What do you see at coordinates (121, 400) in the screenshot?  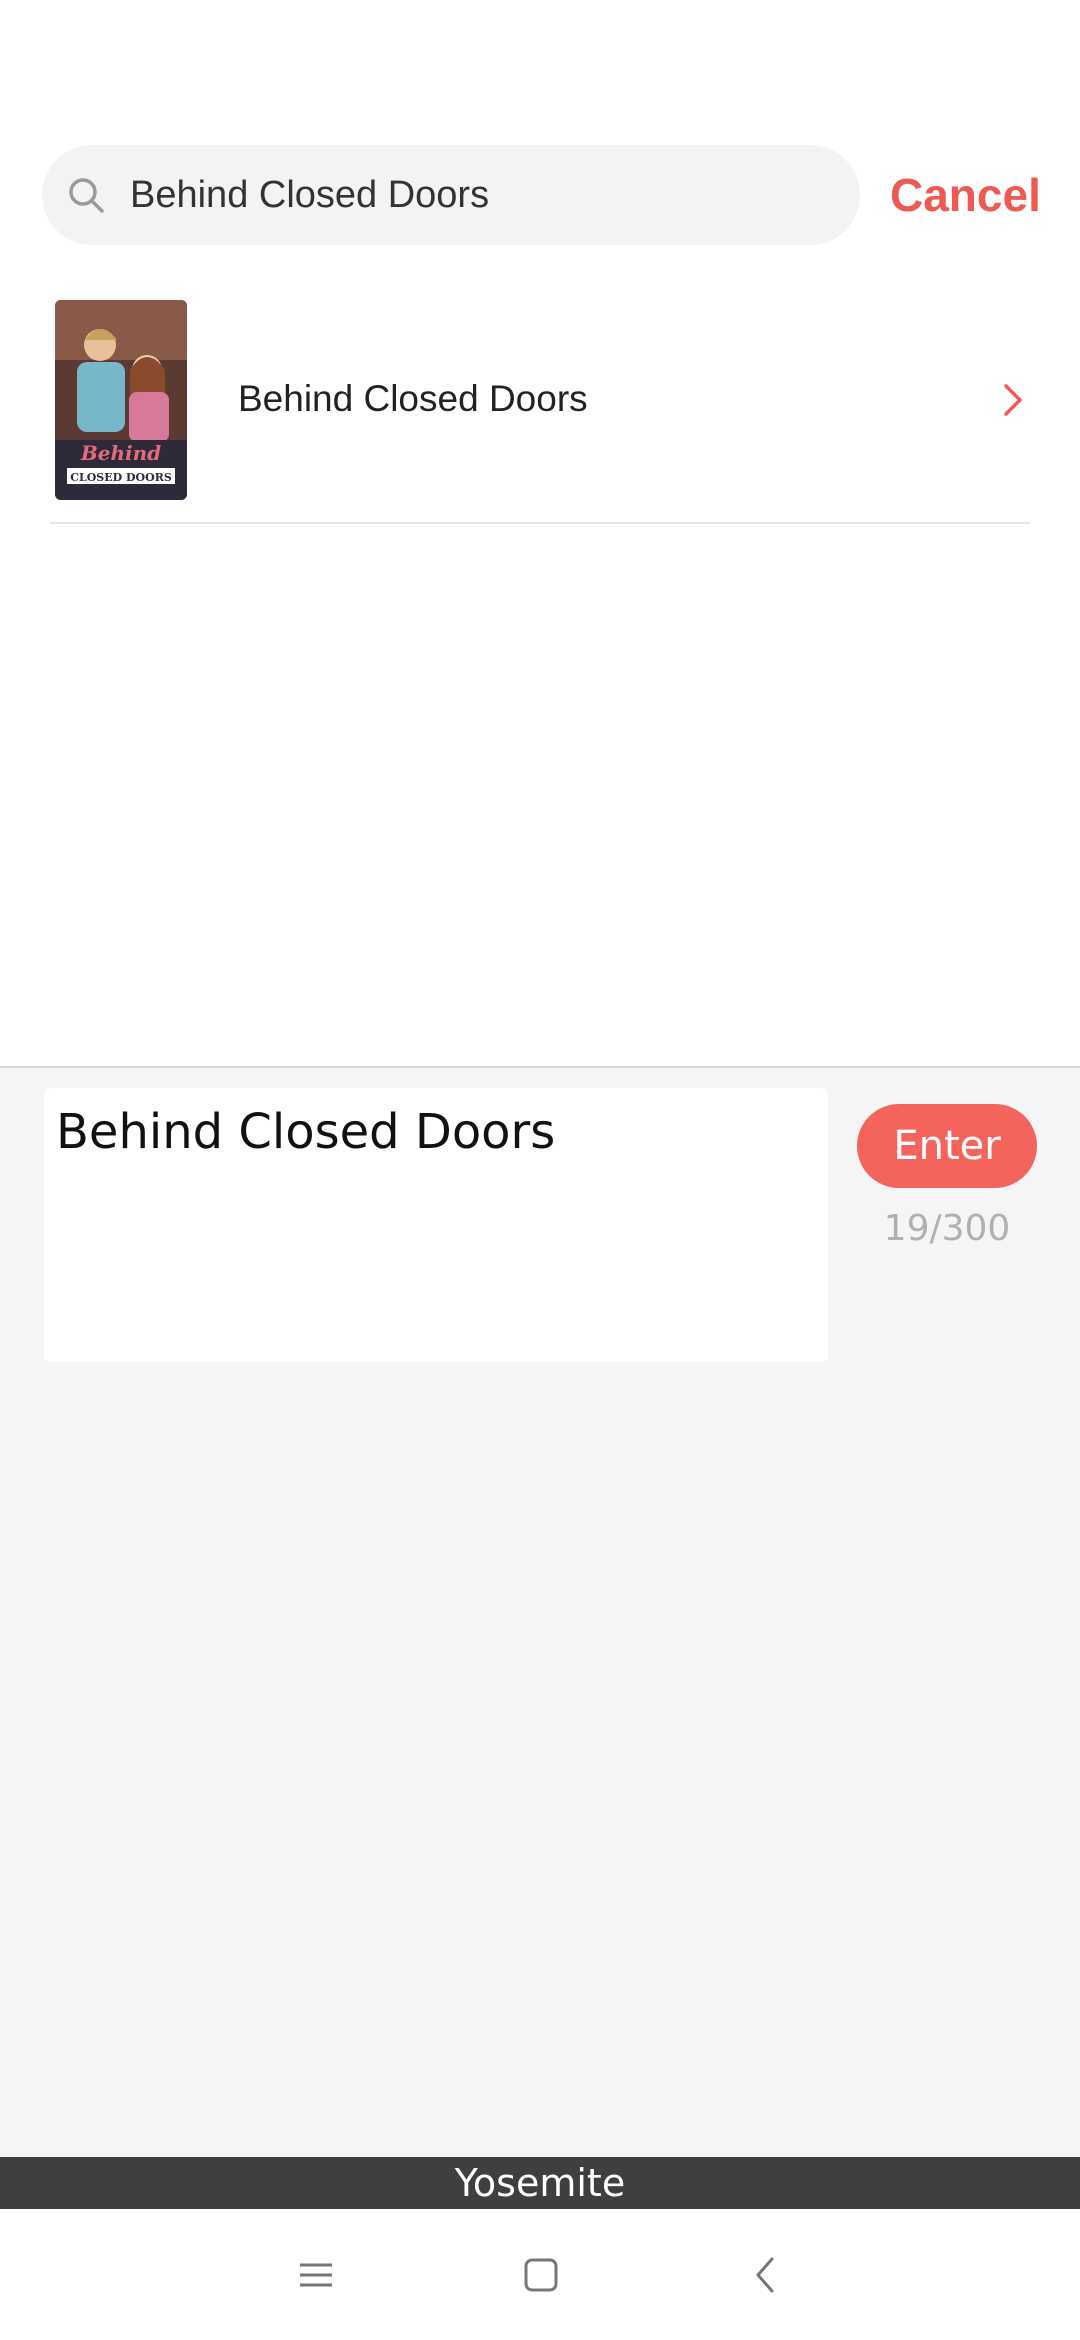 I see `book-cover-image: Behind CLOSED DOORS` at bounding box center [121, 400].